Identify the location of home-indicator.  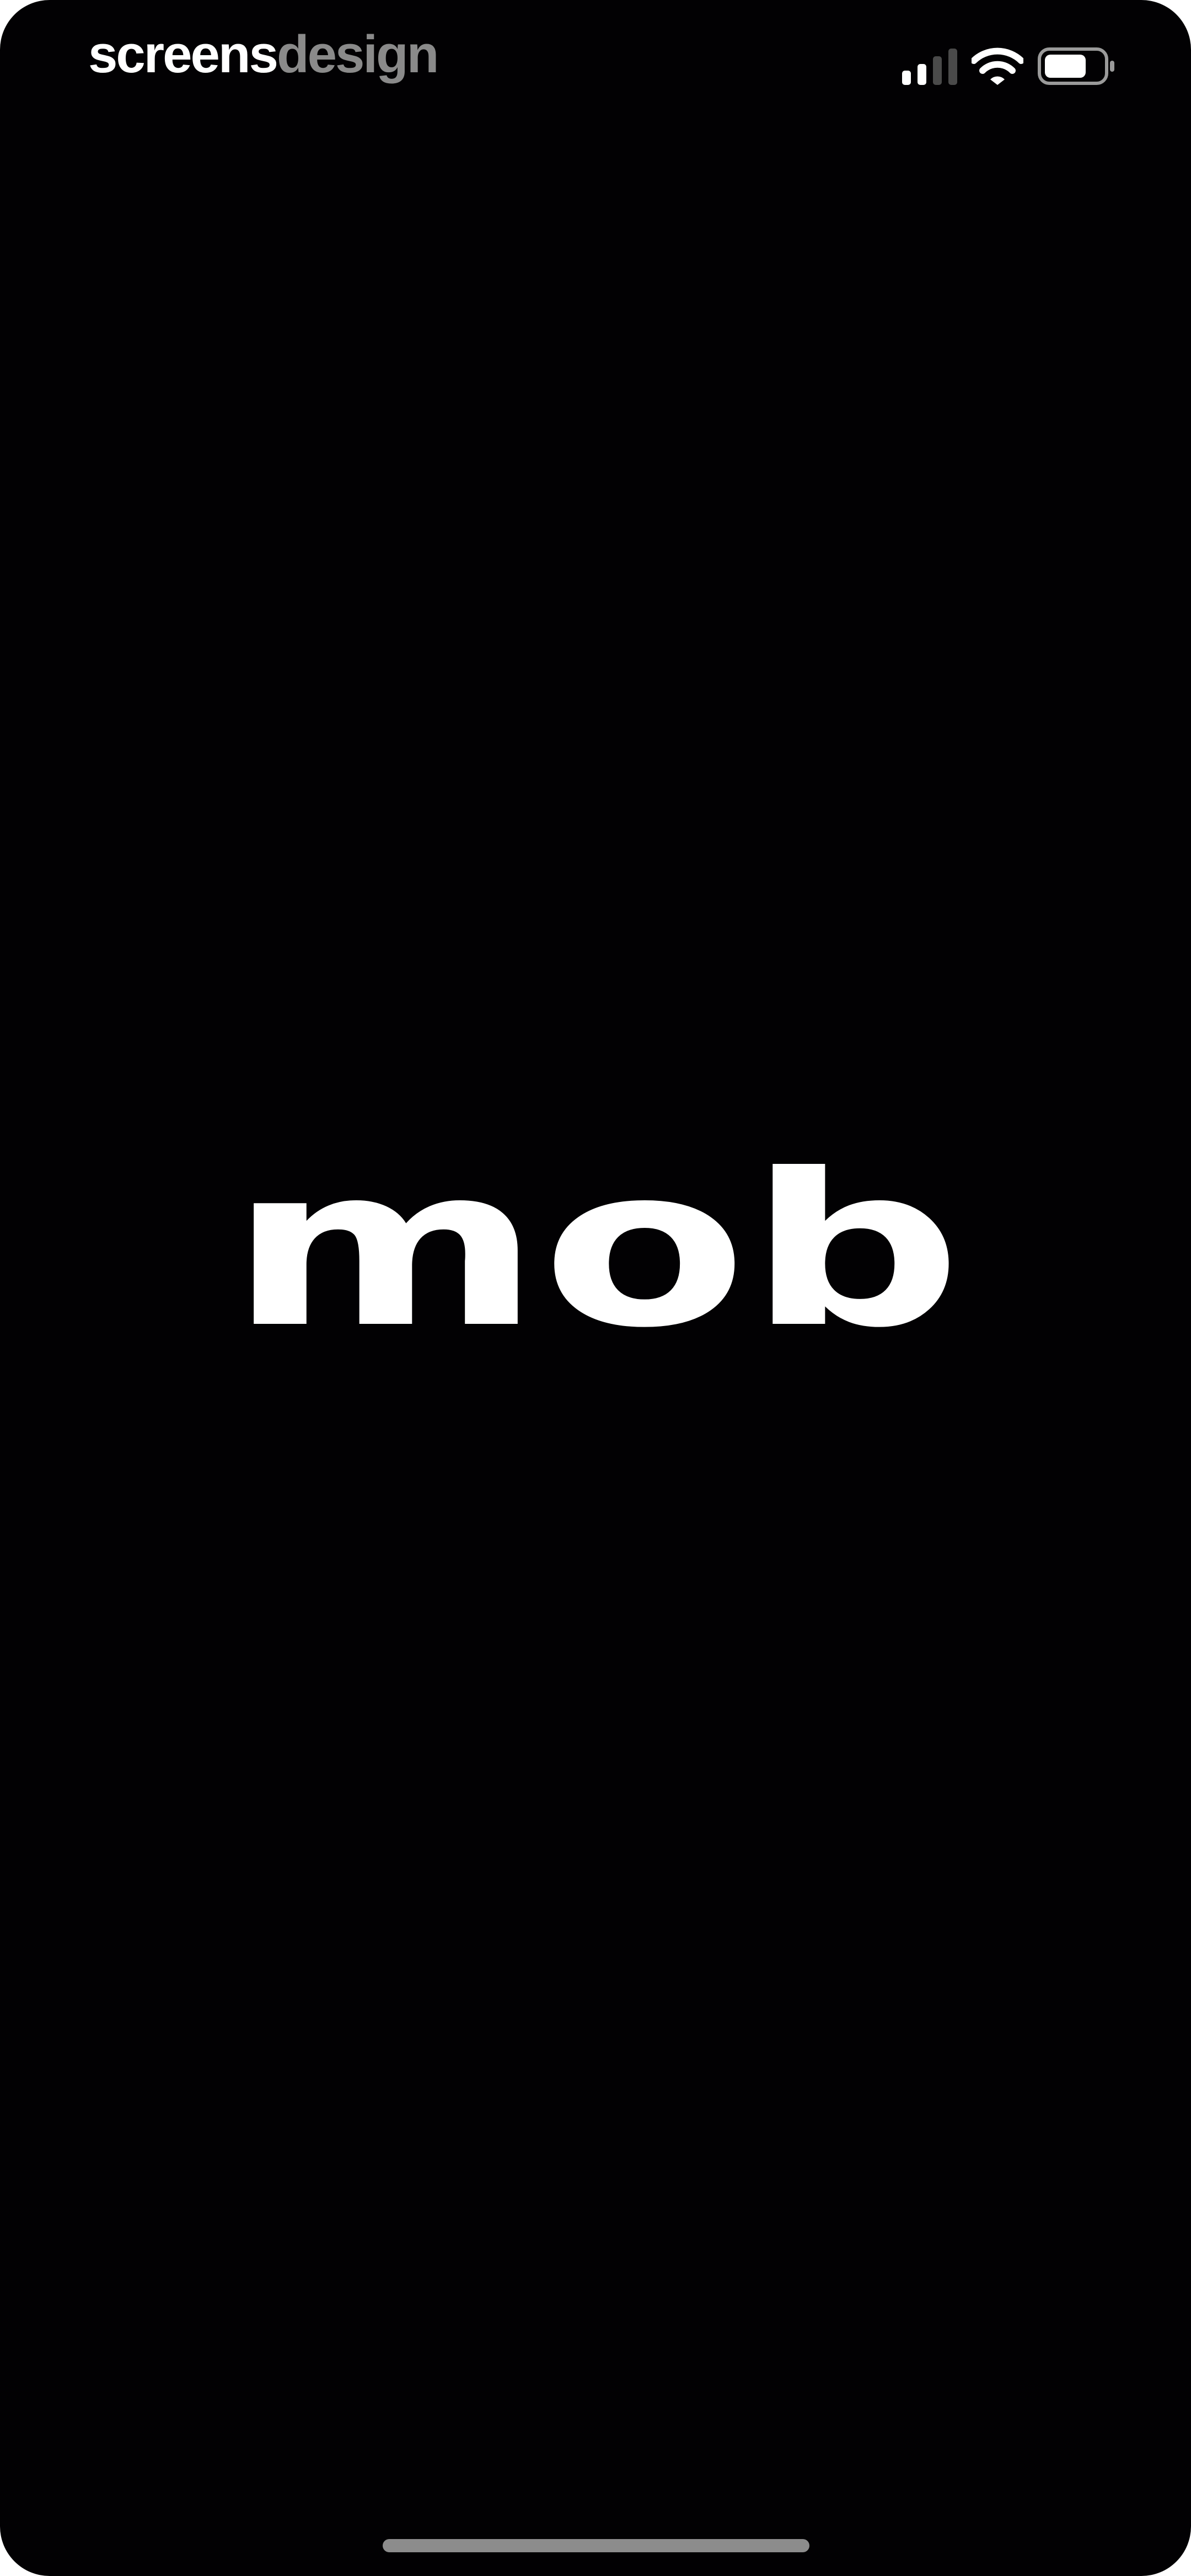
(596, 2545).